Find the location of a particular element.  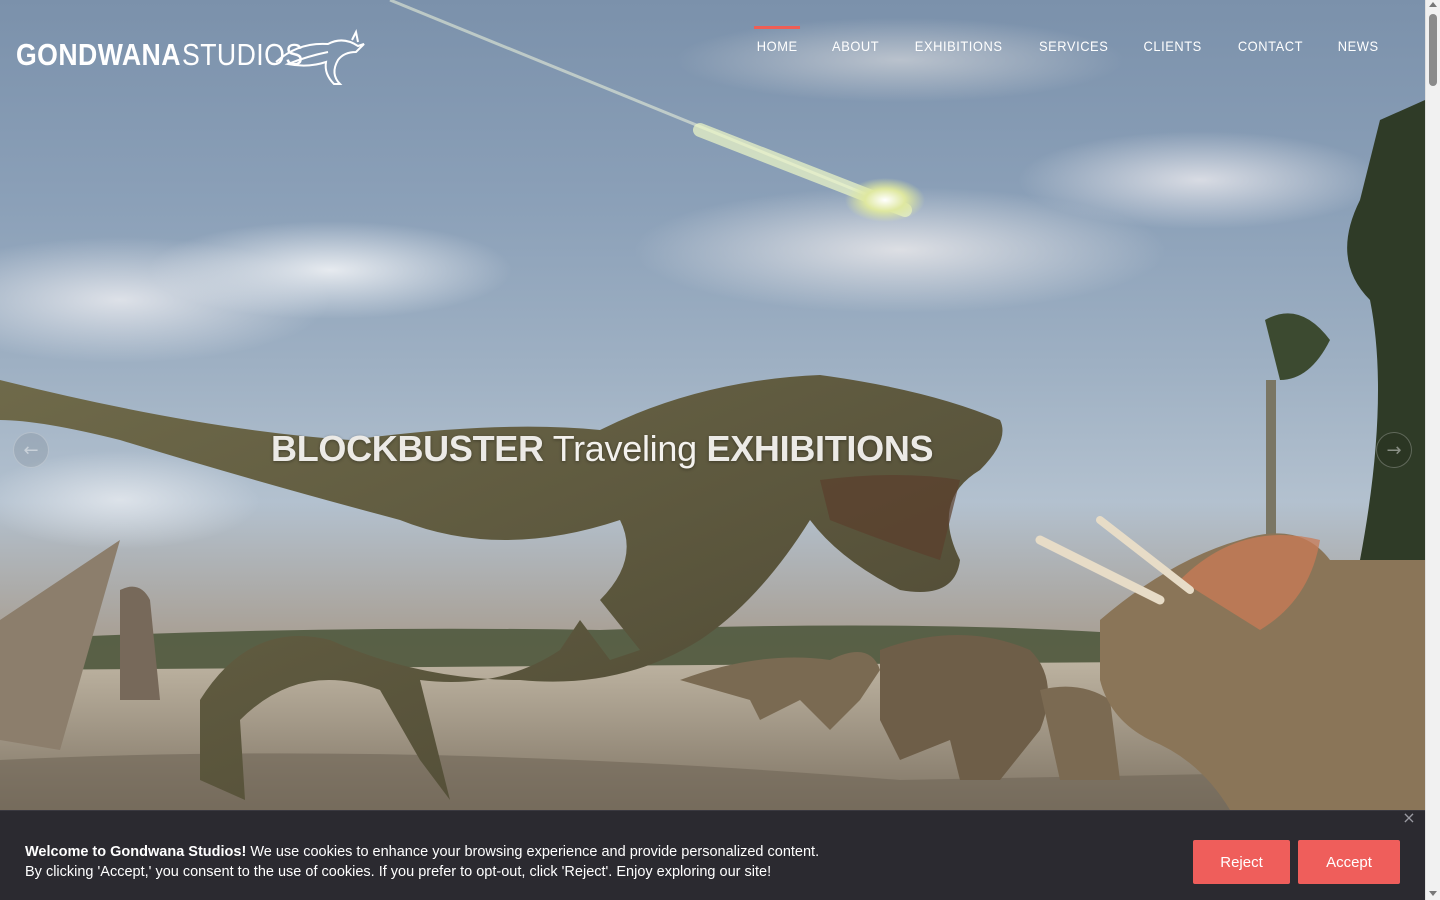

page-scrollbar is located at coordinates (1432, 450).